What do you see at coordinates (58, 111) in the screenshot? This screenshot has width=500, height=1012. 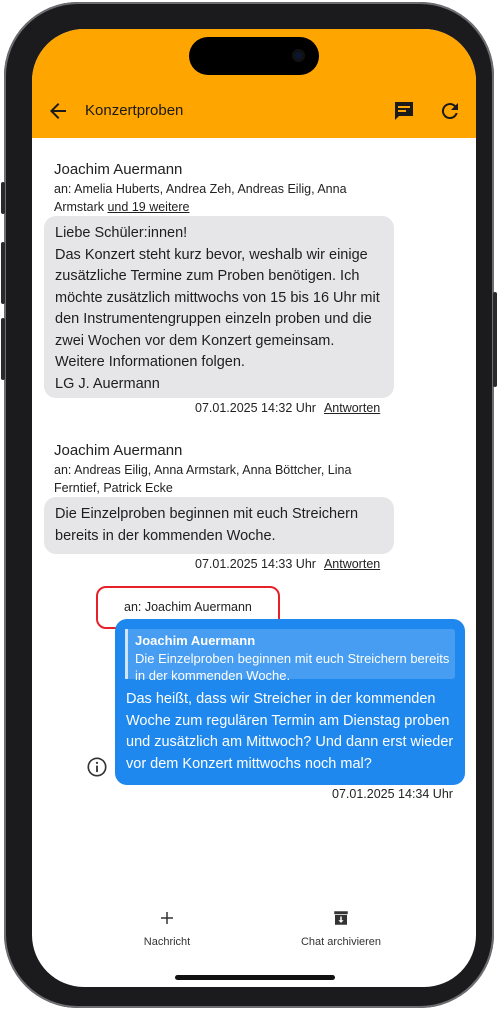 I see `back-arrow-icon` at bounding box center [58, 111].